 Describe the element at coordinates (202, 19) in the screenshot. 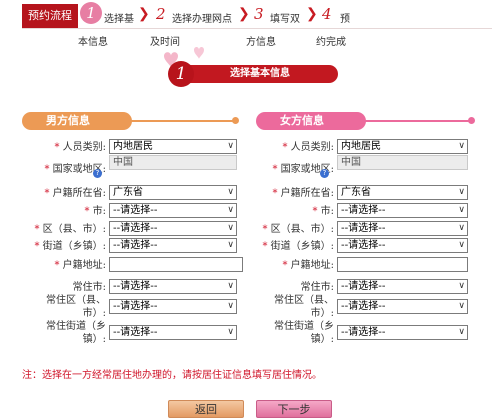

I see `step-2-label: 选择办理网点` at that location.